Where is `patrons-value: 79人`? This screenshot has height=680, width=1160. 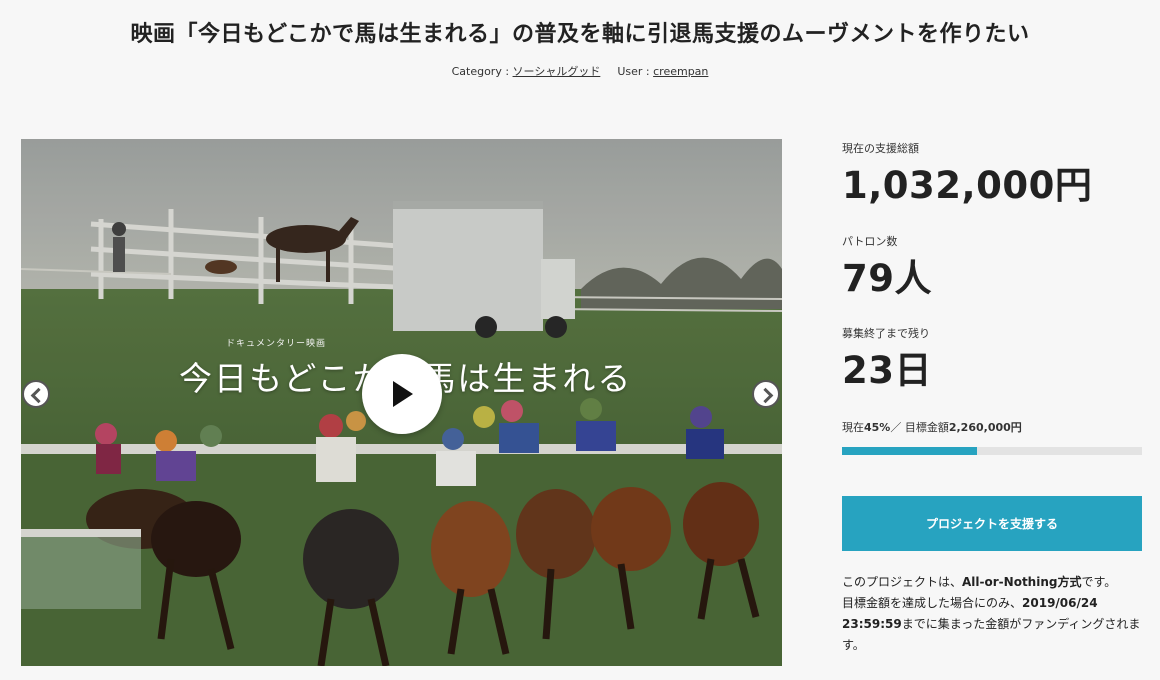
patrons-value: 79人 is located at coordinates (887, 278).